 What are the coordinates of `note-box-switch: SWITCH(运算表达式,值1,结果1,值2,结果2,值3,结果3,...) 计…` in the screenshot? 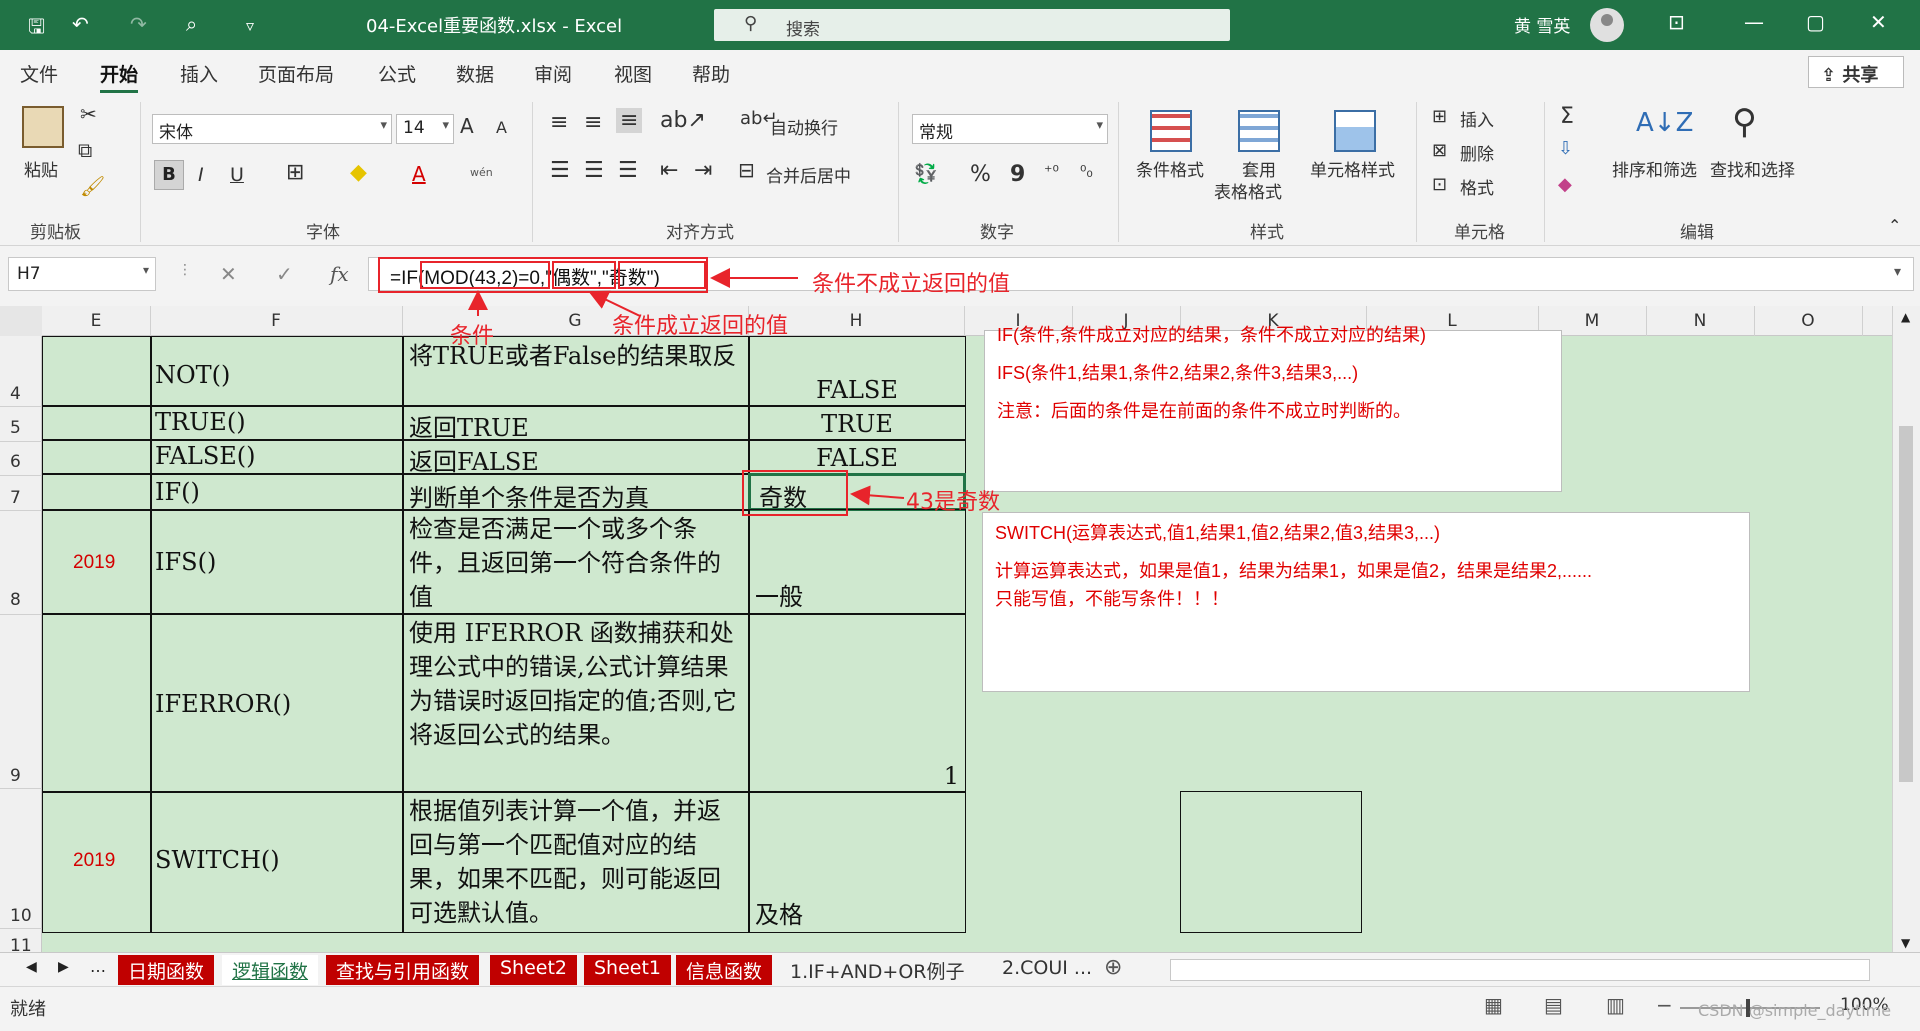 It's located at (1366, 602).